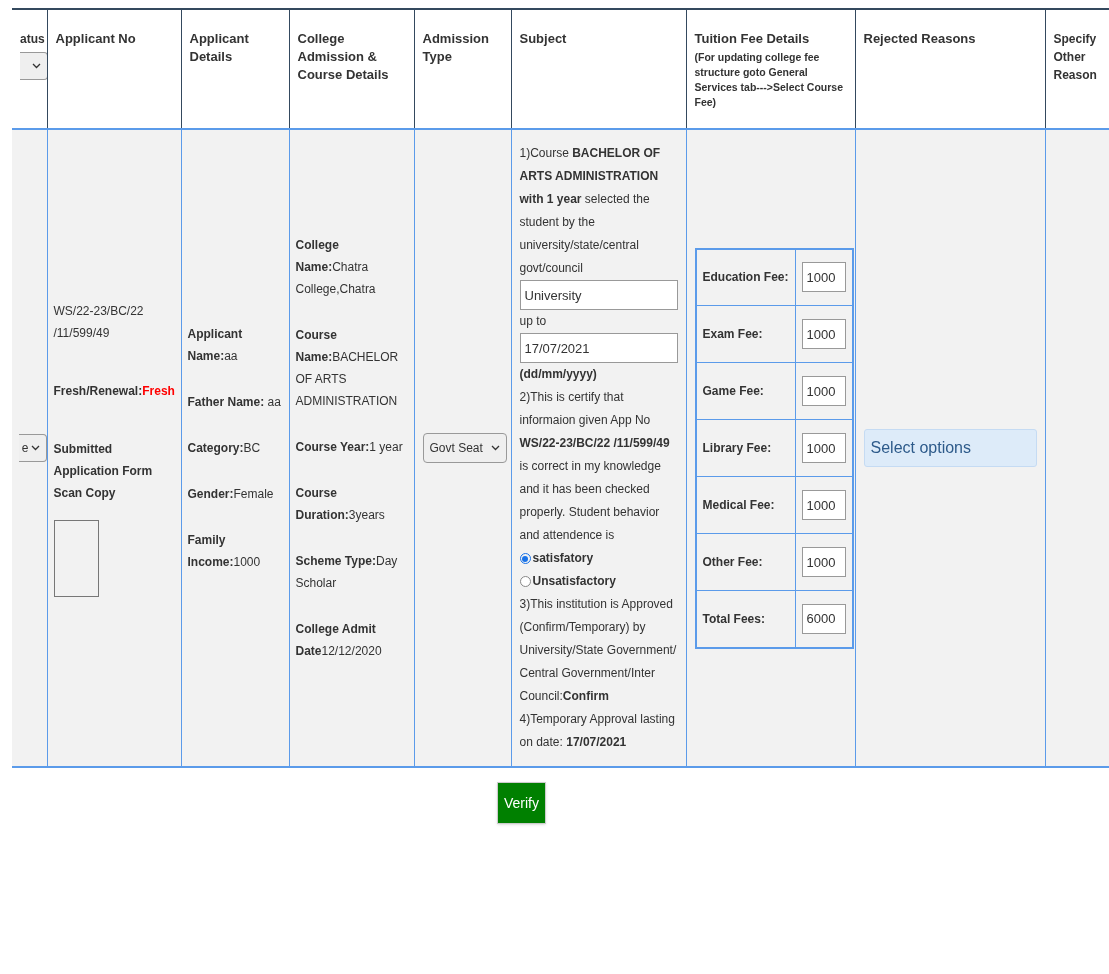  What do you see at coordinates (336, 267) in the screenshot?
I see `course-detail: College Name:Chatra College,Chatra` at bounding box center [336, 267].